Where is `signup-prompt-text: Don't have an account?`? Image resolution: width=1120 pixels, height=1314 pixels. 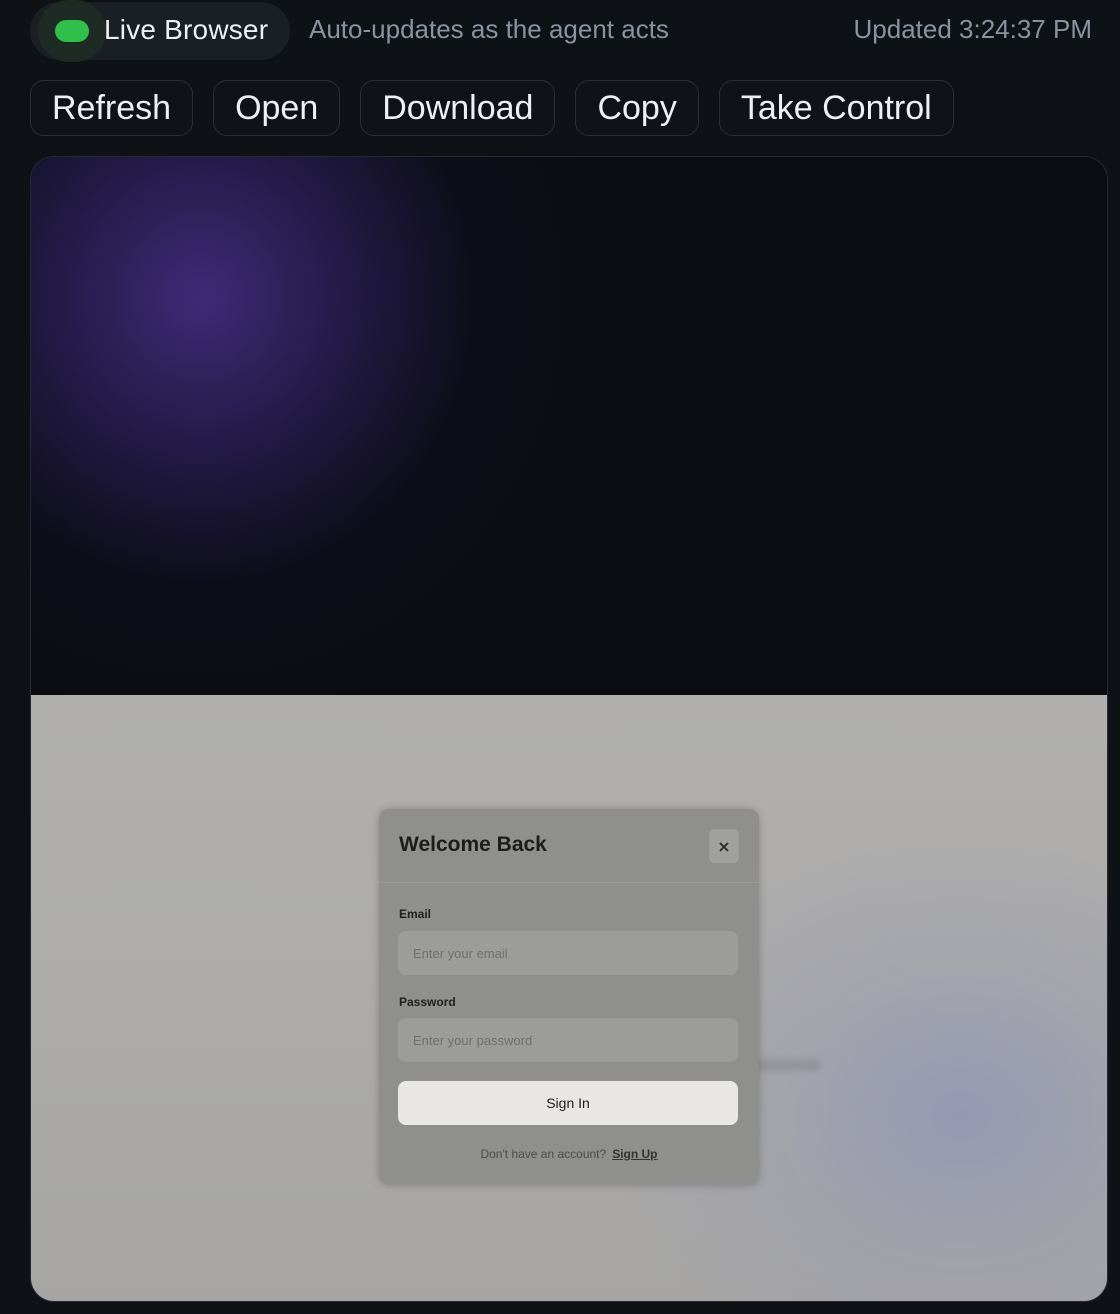
signup-prompt-text: Don't have an account? is located at coordinates (543, 1154).